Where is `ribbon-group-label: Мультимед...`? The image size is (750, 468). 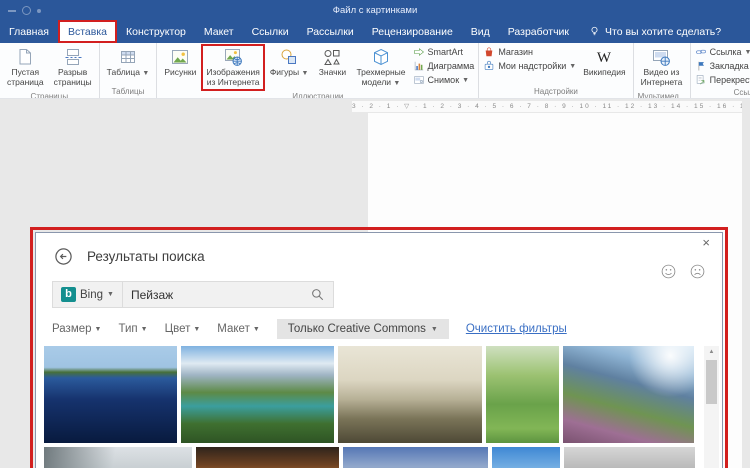
ribbon-group-label: Мультимед... is located at coordinates (661, 94).